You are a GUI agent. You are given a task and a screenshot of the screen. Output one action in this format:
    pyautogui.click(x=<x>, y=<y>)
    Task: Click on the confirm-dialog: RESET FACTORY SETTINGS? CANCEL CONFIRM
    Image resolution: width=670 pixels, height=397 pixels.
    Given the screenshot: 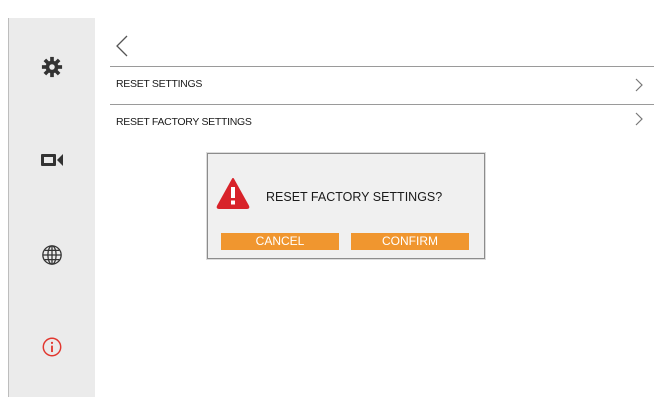 What is the action you would take?
    pyautogui.click(x=346, y=206)
    